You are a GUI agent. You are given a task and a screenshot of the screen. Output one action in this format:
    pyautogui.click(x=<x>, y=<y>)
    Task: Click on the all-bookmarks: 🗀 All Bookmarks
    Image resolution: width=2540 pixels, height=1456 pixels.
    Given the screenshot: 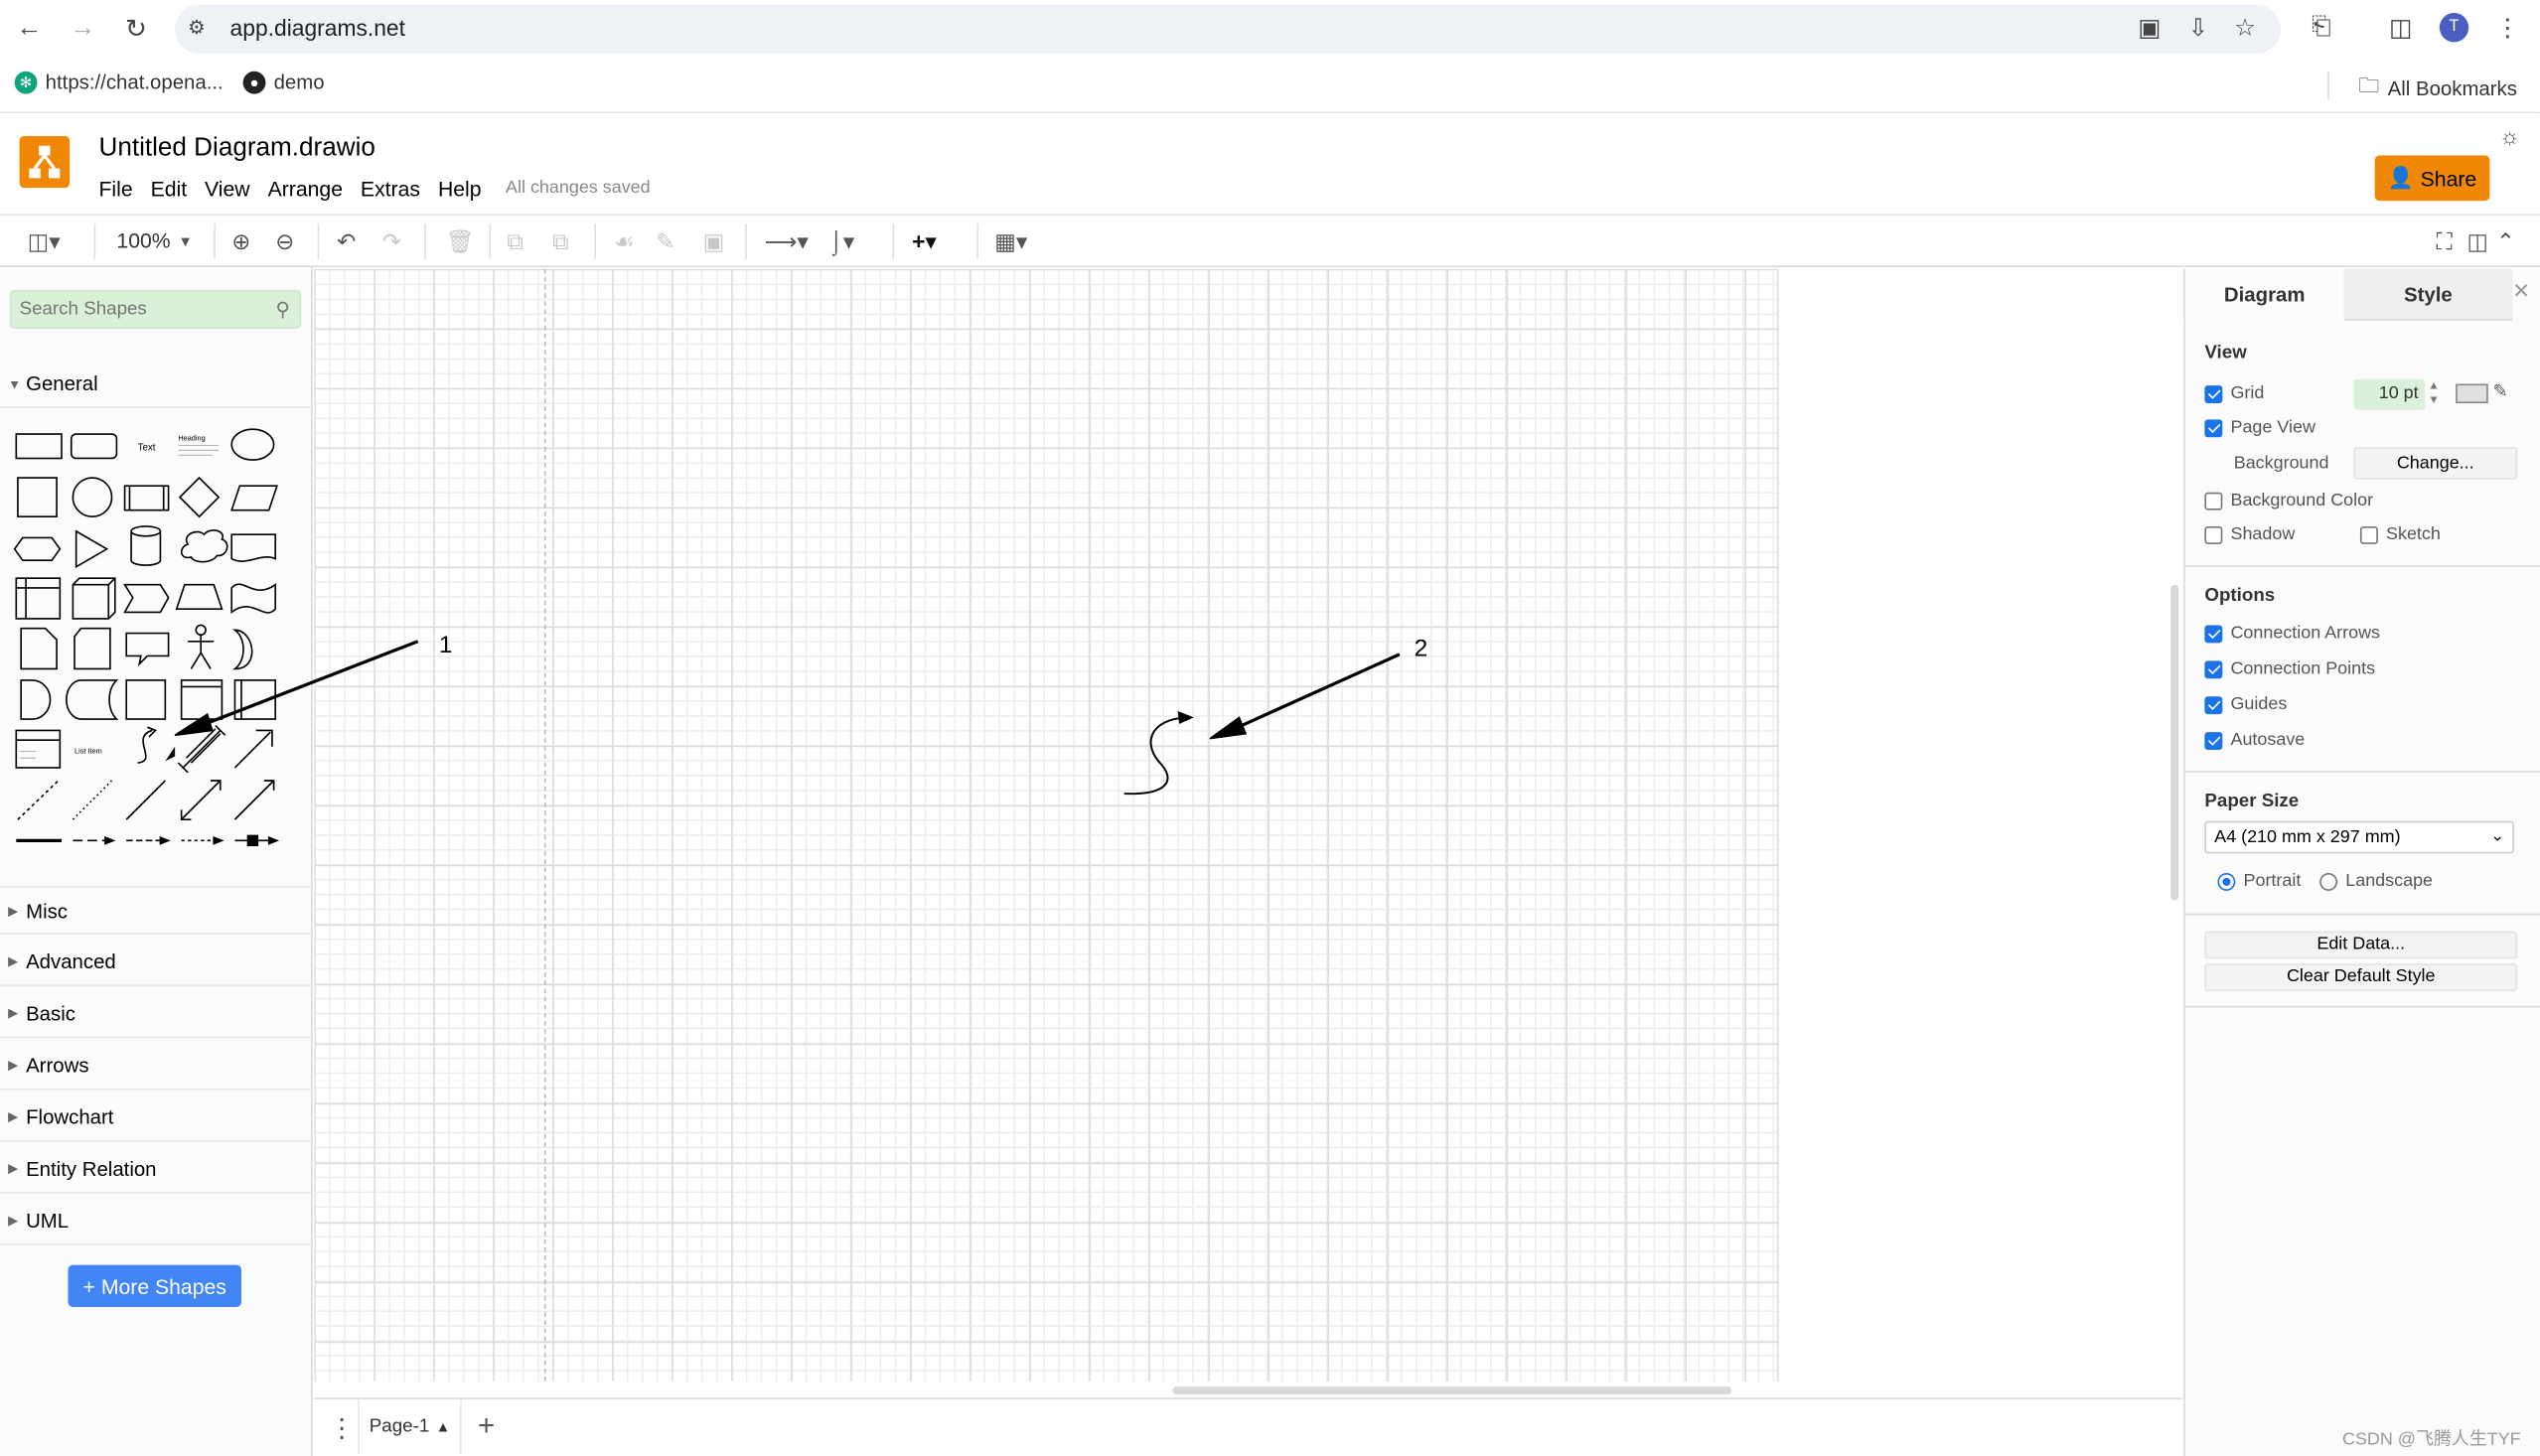 What is the action you would take?
    pyautogui.click(x=2437, y=89)
    